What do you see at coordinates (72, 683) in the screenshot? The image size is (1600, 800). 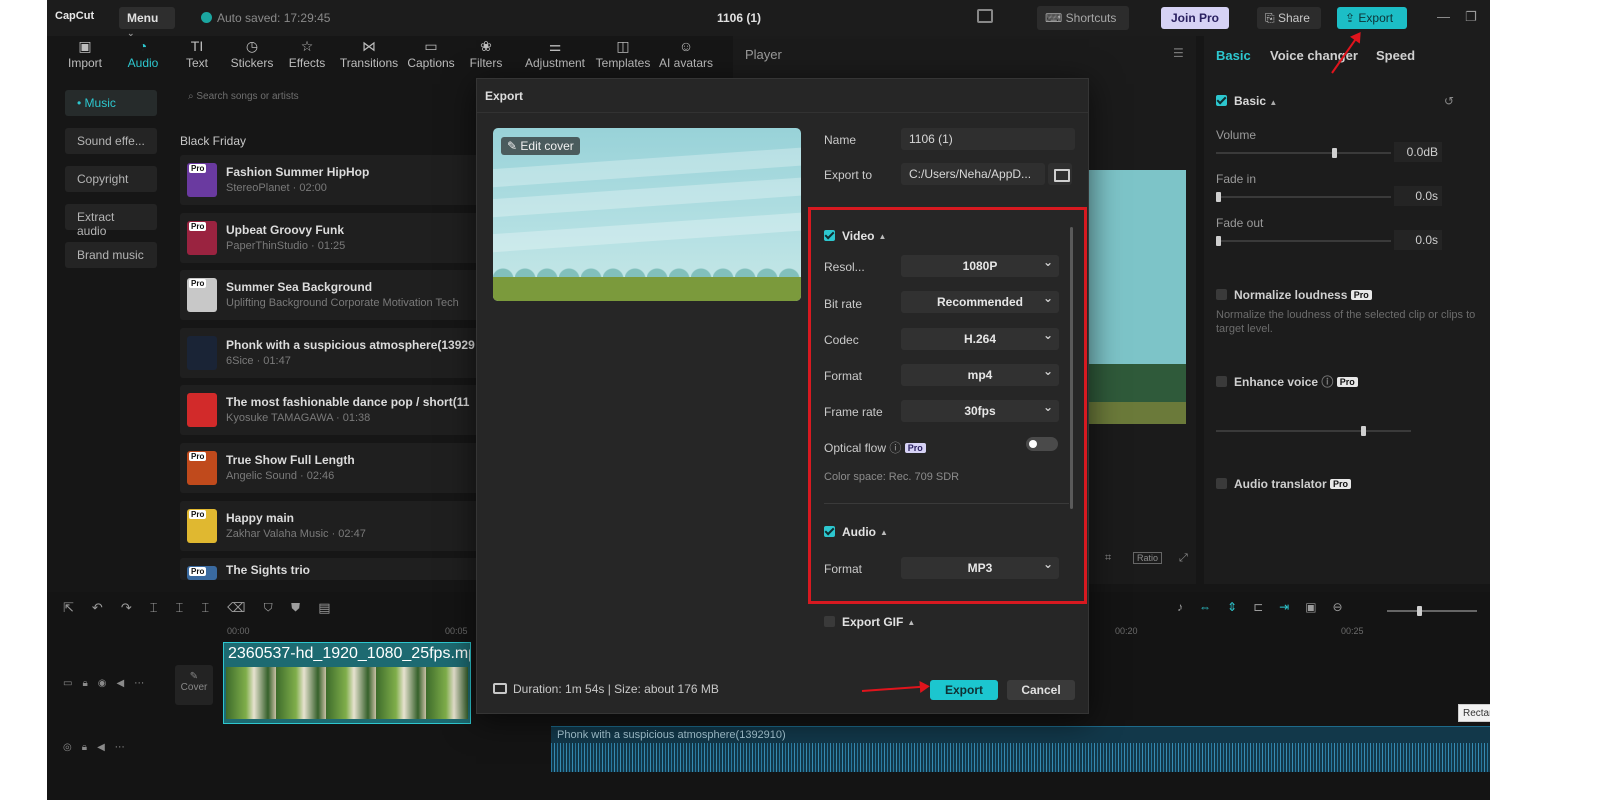 I see `track-thumbnail-icon: ▭` at bounding box center [72, 683].